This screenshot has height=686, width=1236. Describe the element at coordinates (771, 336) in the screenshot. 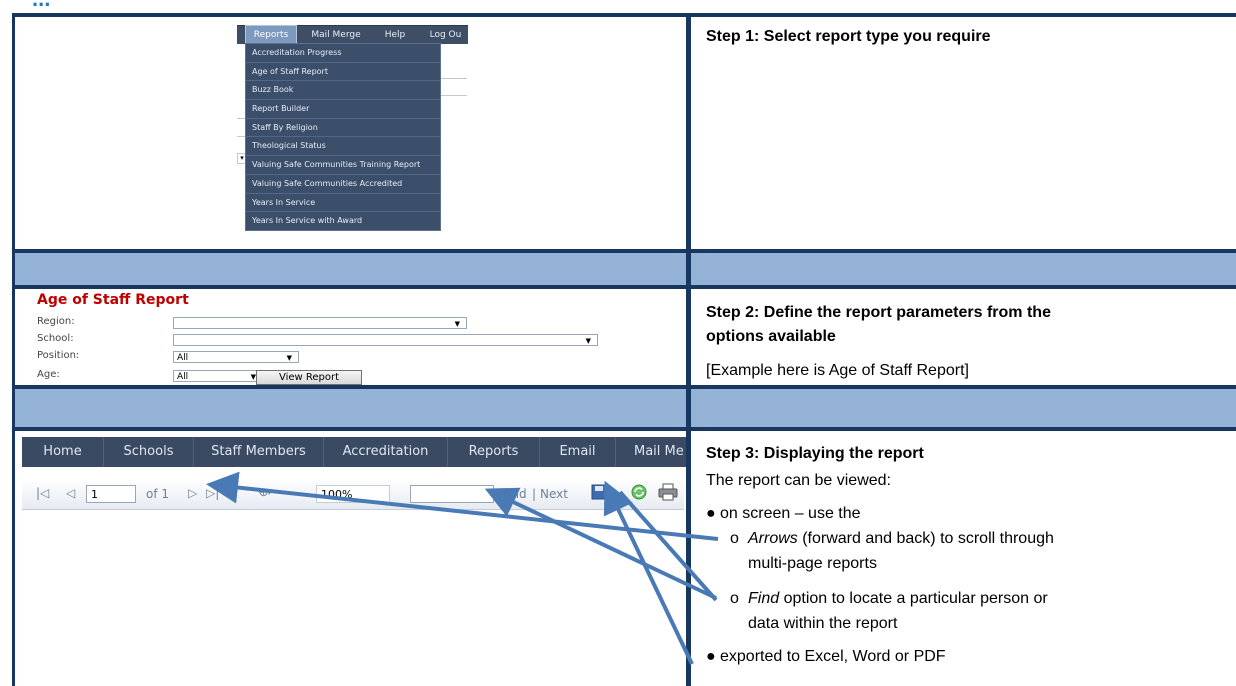

I see `step-2-title-line2: options available` at that location.